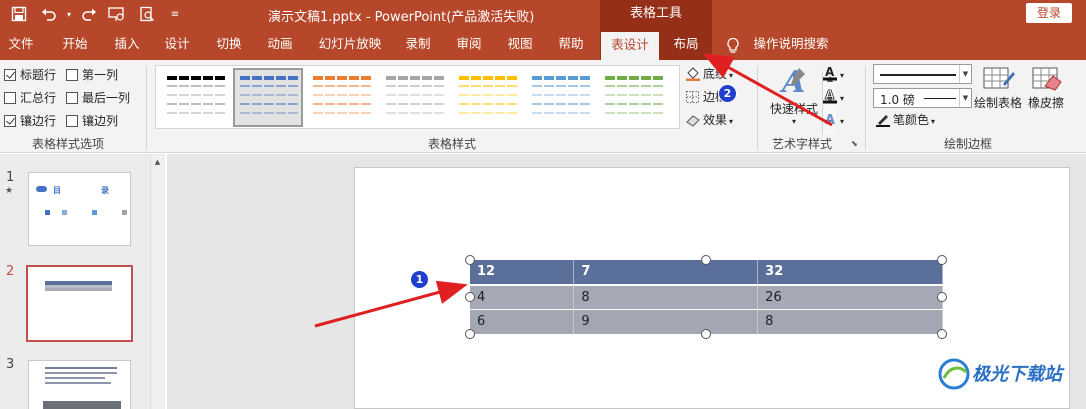 This screenshot has width=1086, height=409. Describe the element at coordinates (954, 374) in the screenshot. I see `watermark-logo-icon` at that location.